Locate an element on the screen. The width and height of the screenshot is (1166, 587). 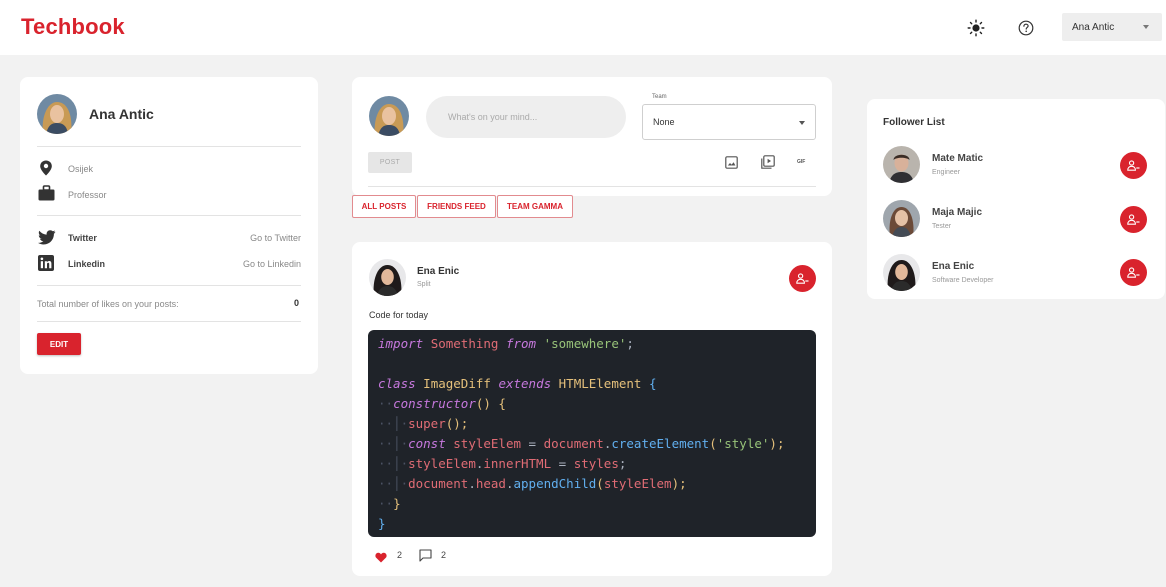
code-line: ··} is located at coordinates (389, 503).